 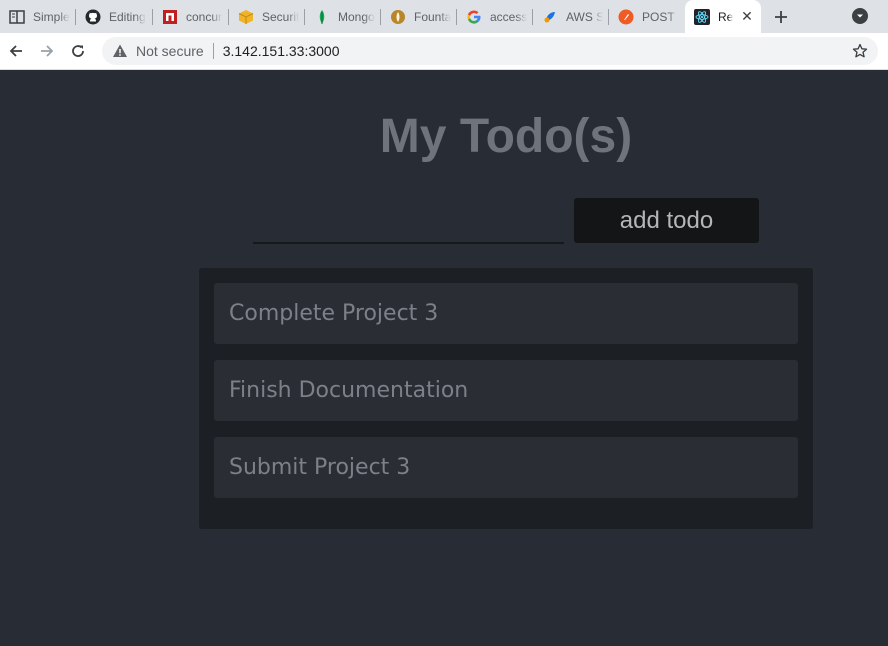 What do you see at coordinates (17, 17) in the screenshot?
I see `book-icon` at bounding box center [17, 17].